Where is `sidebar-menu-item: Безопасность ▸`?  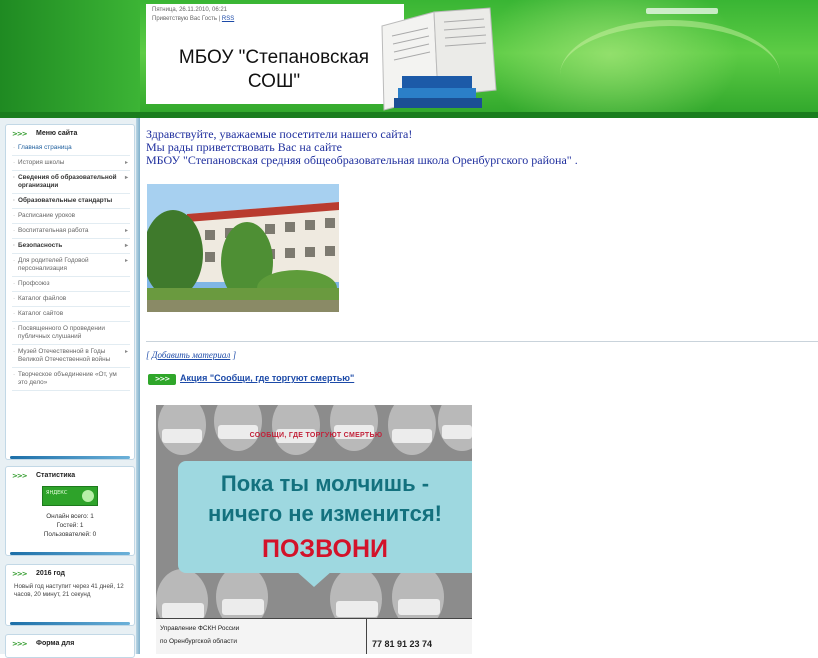
sidebar-menu-item: Безопасность ▸ is located at coordinates (71, 246).